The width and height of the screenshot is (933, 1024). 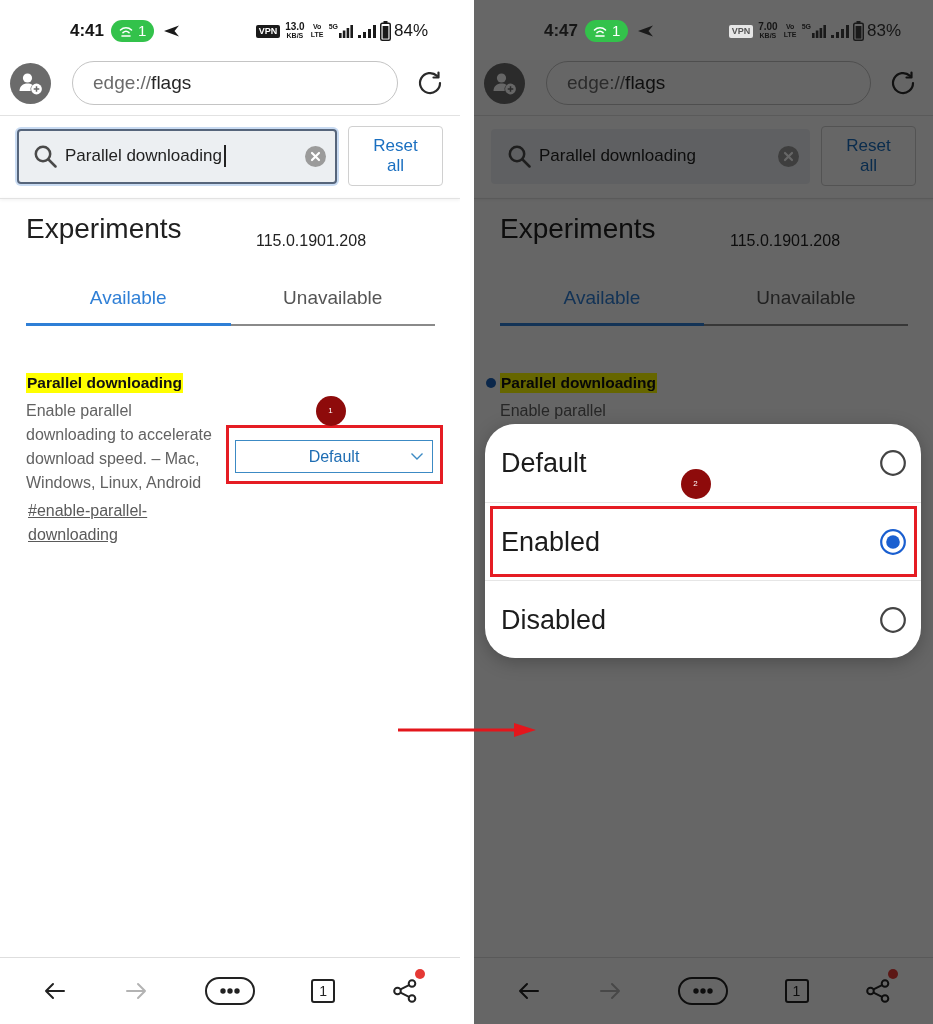 What do you see at coordinates (330, 411) in the screenshot?
I see `step-marker: 1` at bounding box center [330, 411].